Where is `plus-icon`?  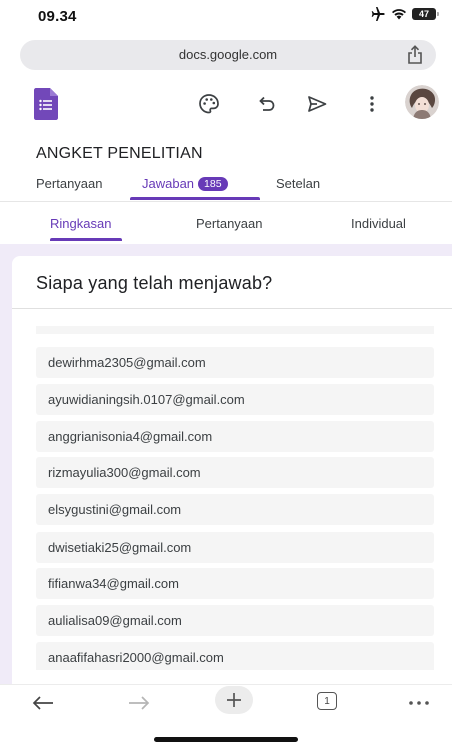
plus-icon is located at coordinates (234, 700).